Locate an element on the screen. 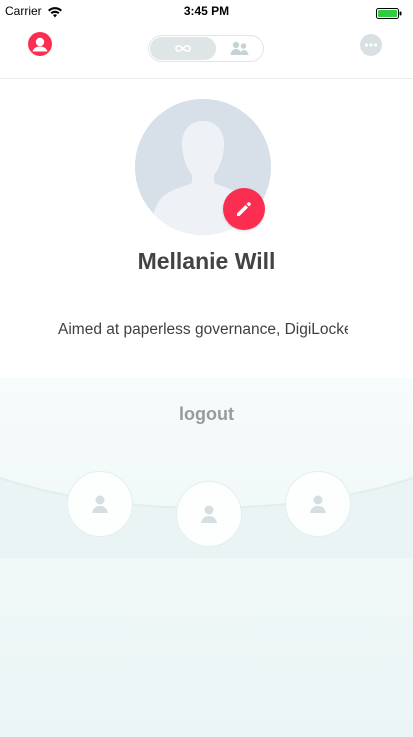 Image resolution: width=413 pixels, height=737 pixels. chat-bubble-icon is located at coordinates (371, 45).